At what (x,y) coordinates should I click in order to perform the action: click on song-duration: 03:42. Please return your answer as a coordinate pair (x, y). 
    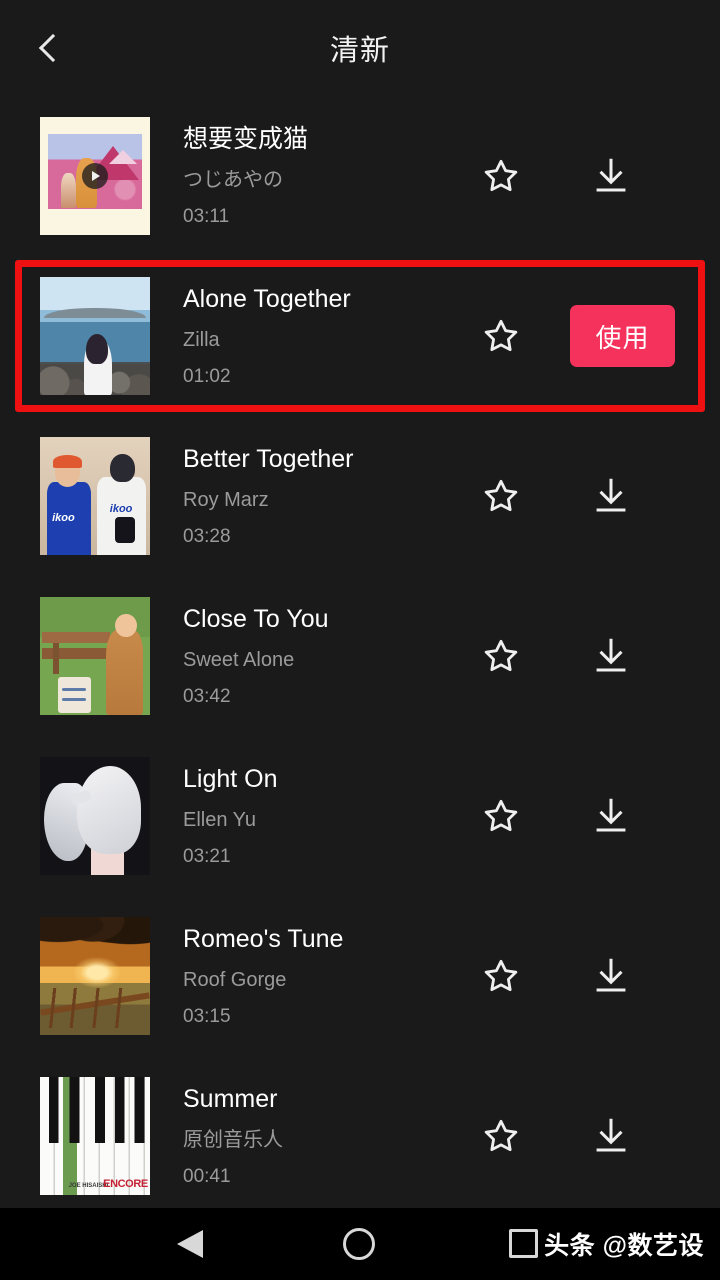
    Looking at the image, I should click on (207, 696).